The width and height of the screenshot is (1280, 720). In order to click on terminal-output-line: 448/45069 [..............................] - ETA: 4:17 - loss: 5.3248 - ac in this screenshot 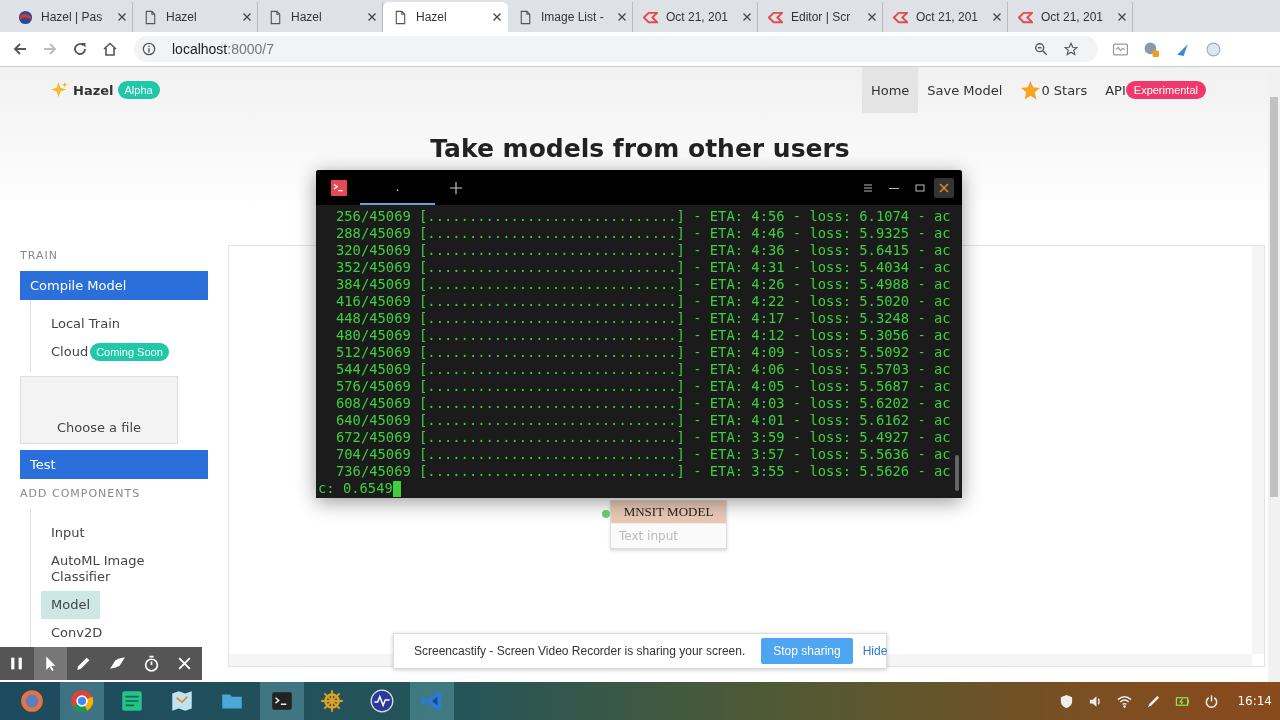, I will do `click(643, 318)`.